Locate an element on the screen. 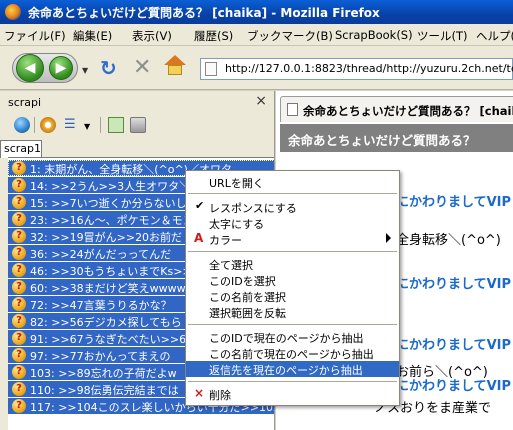  menu-item-select-name: この名前を選択 is located at coordinates (292, 296).